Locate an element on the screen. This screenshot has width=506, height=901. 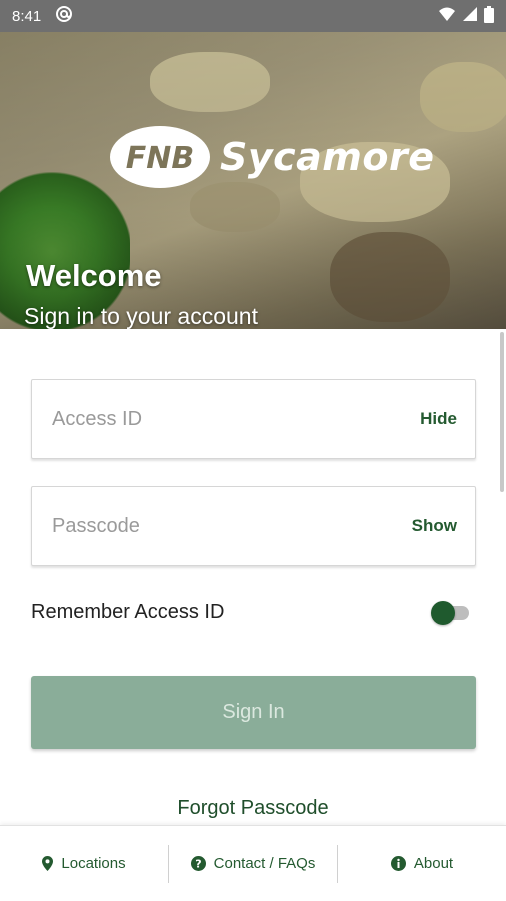
nav-locations-label: Locations is located at coordinates (93, 863).